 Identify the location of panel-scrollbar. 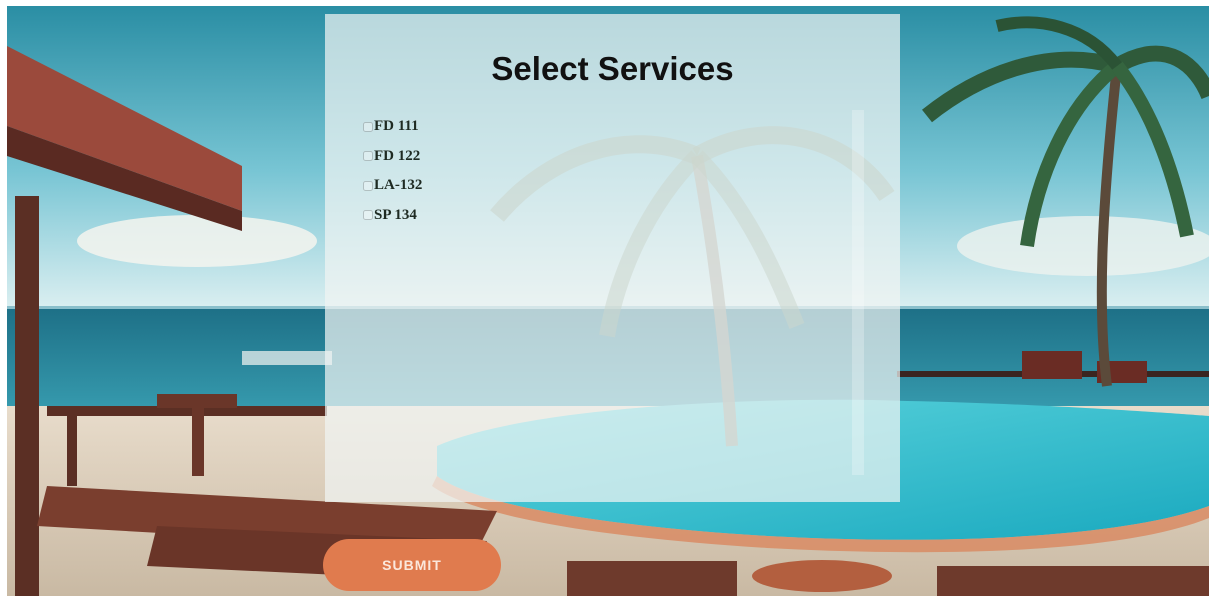
(858, 292).